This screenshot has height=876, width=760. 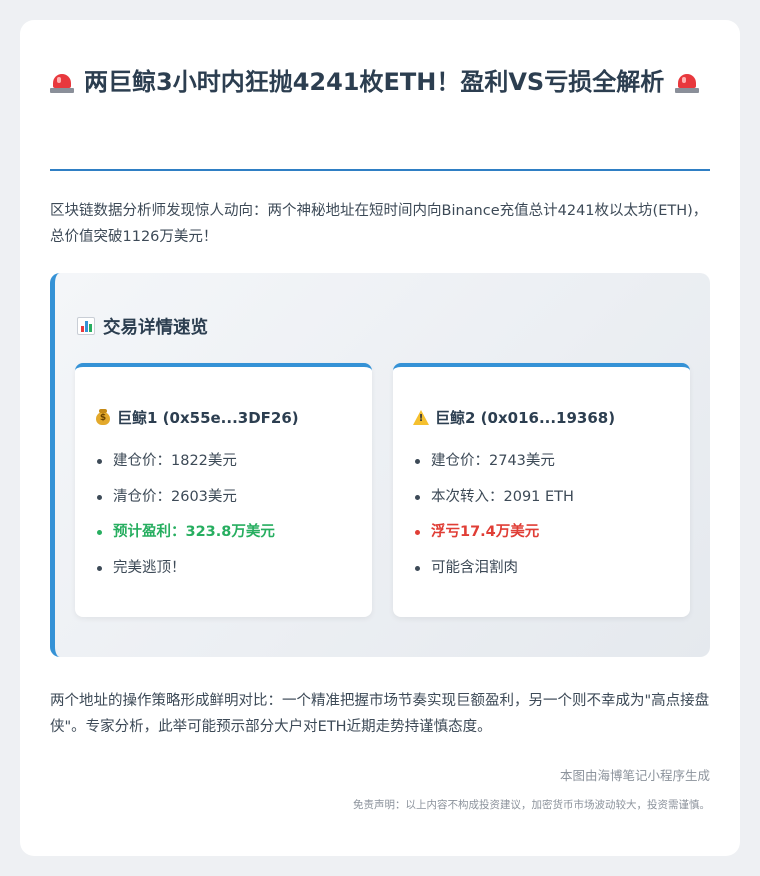 What do you see at coordinates (421, 417) in the screenshot?
I see `warning-icon: !` at bounding box center [421, 417].